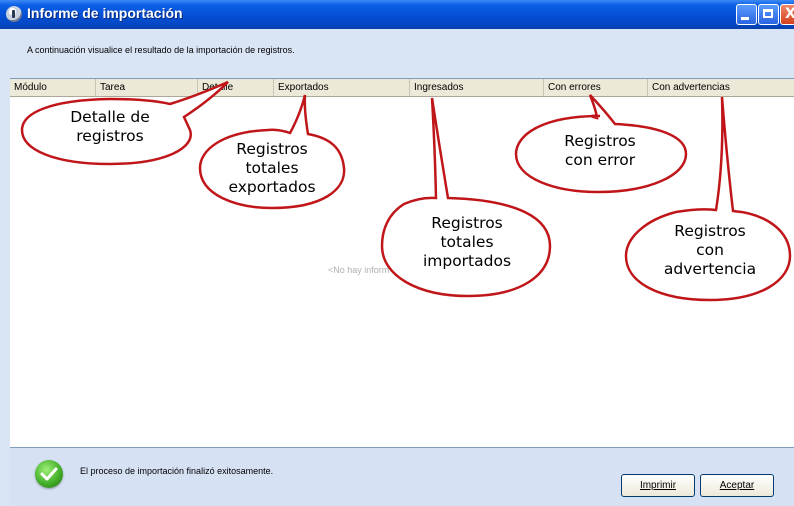 Image resolution: width=794 pixels, height=506 pixels. Describe the element at coordinates (746, 14) in the screenshot. I see `minimize-button` at that location.